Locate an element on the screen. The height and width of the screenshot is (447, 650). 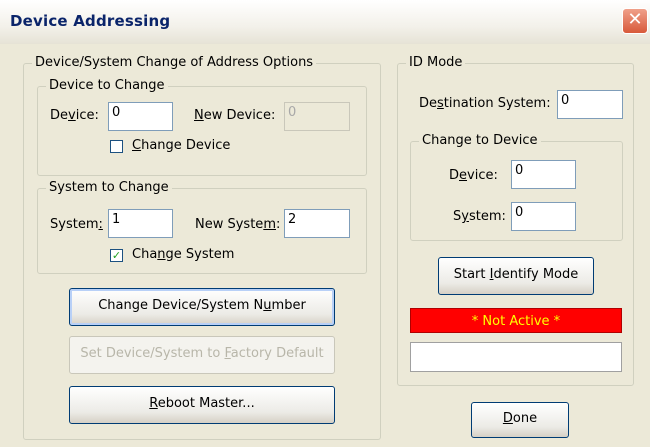
new-device-input: 0 is located at coordinates (317, 116).